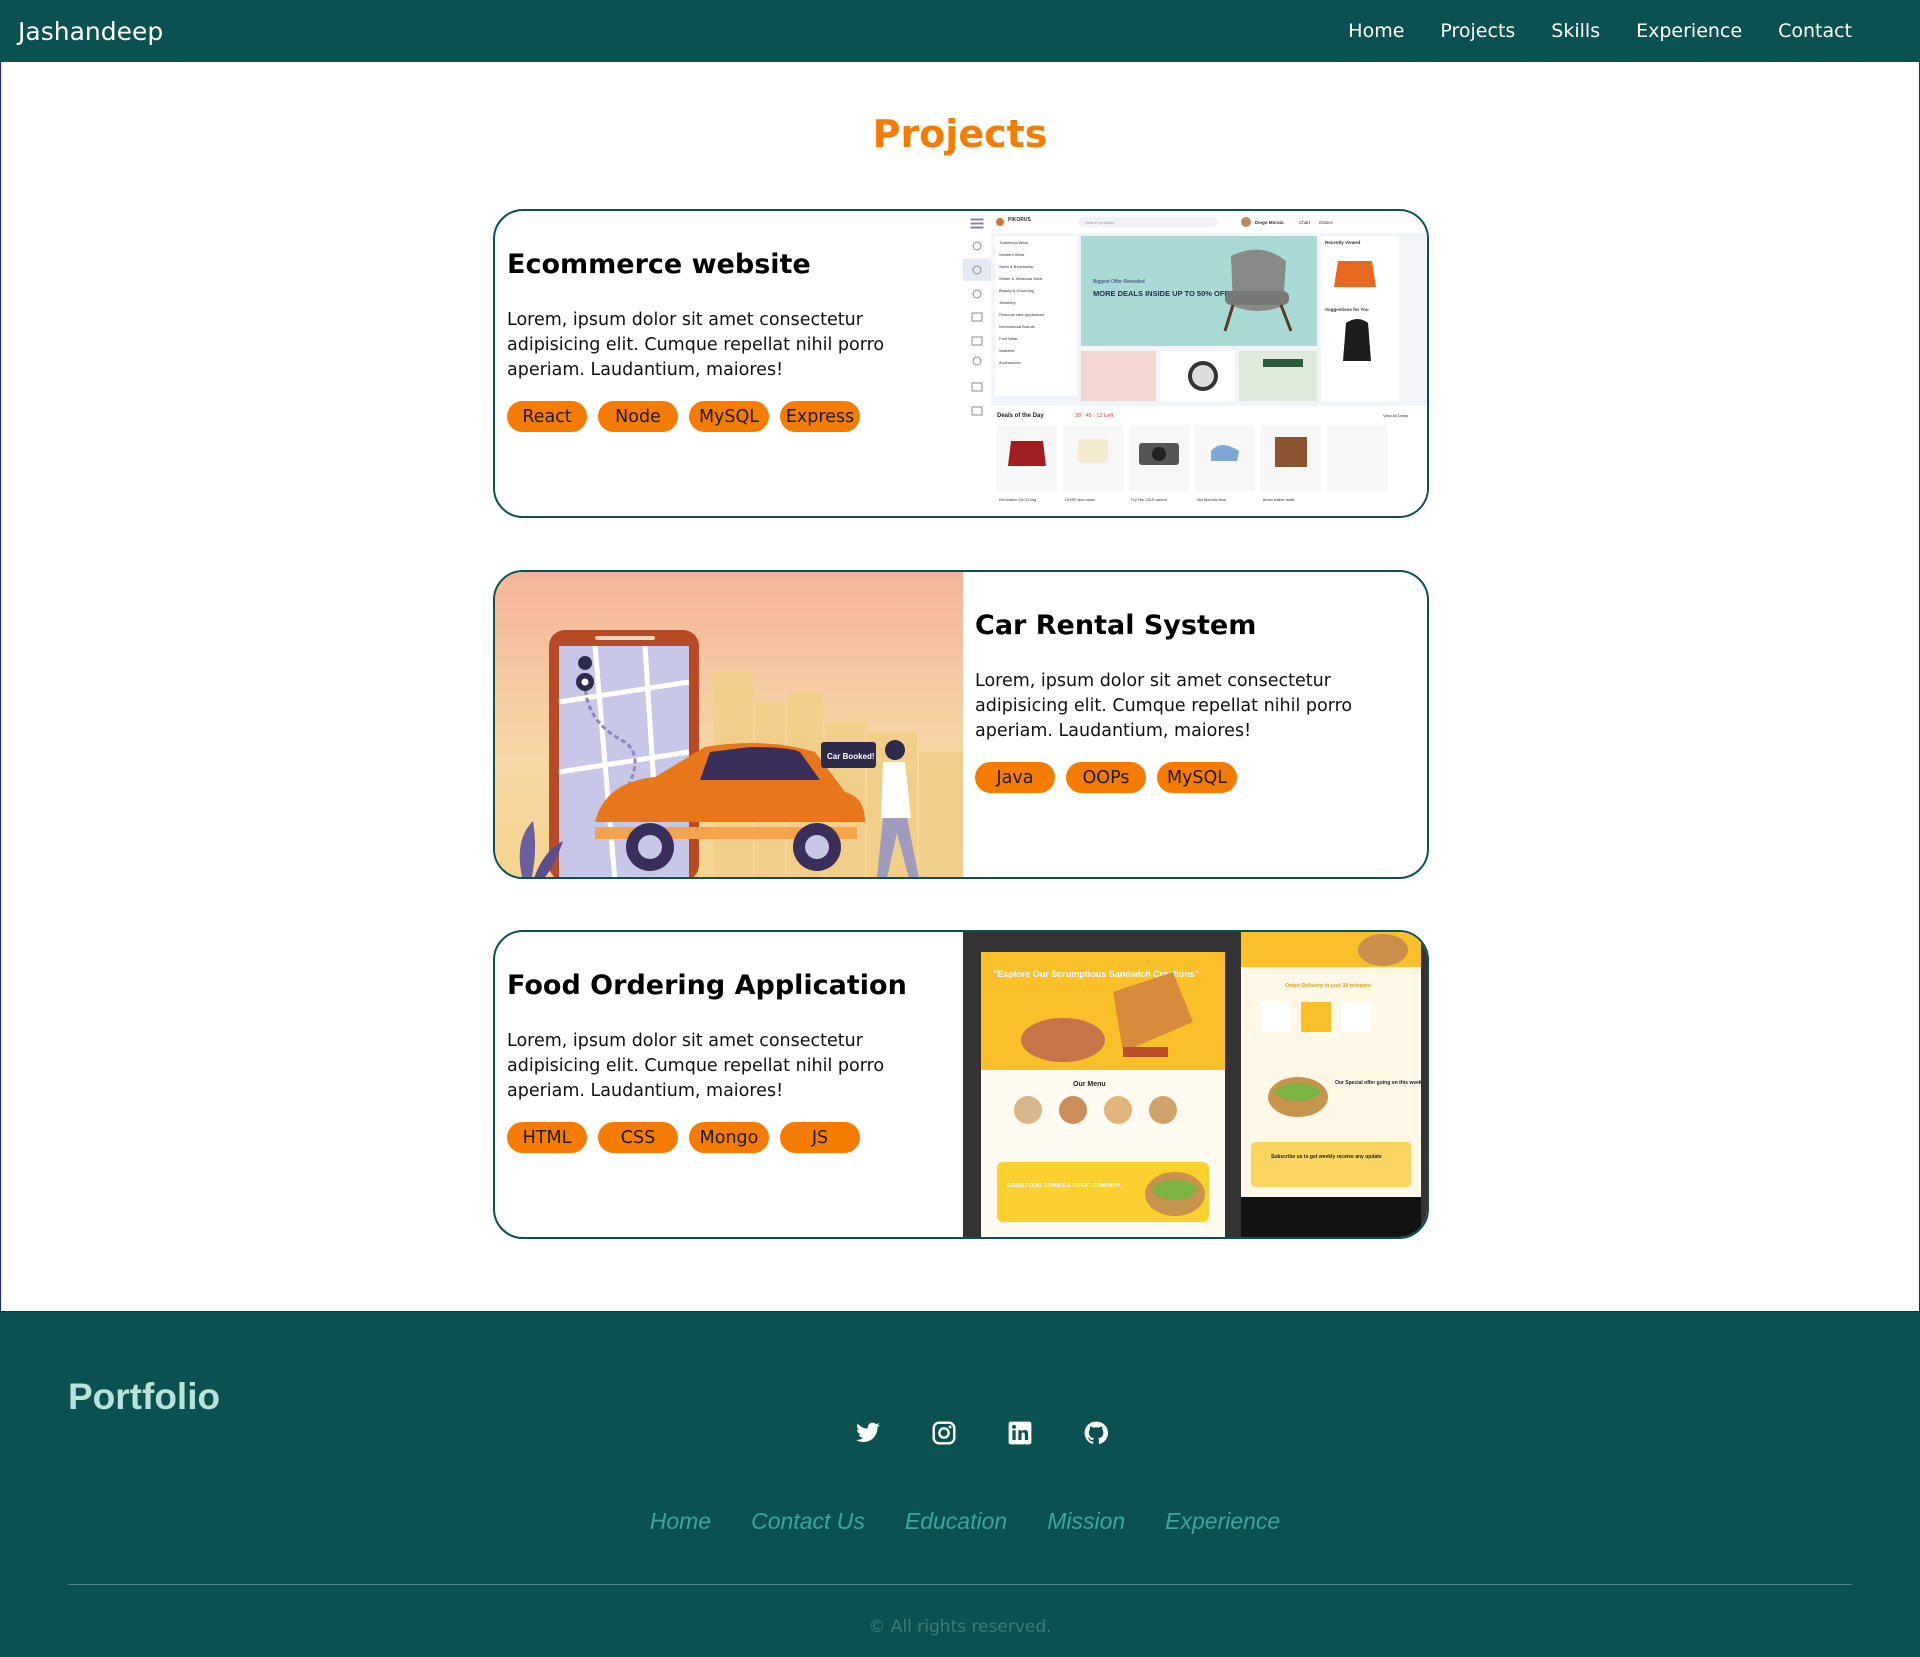 The image size is (1920, 1657). I want to click on svg-text: Swim & Beachwear, so click(1016, 266).